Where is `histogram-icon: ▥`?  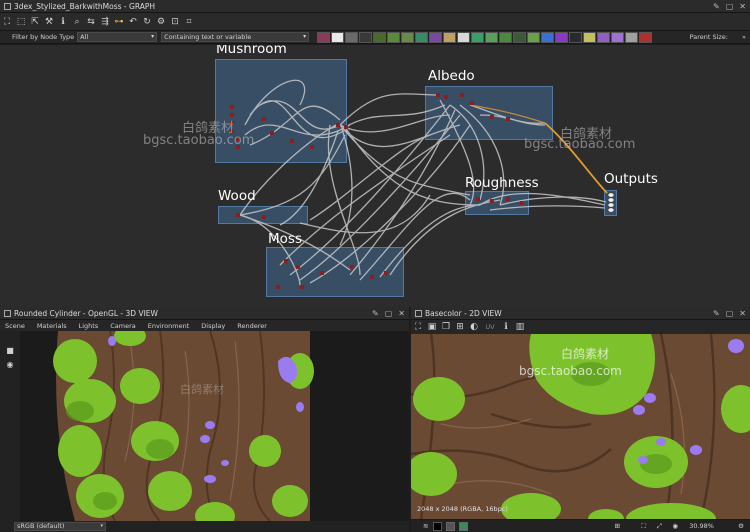 histogram-icon: ▥ is located at coordinates (520, 327).